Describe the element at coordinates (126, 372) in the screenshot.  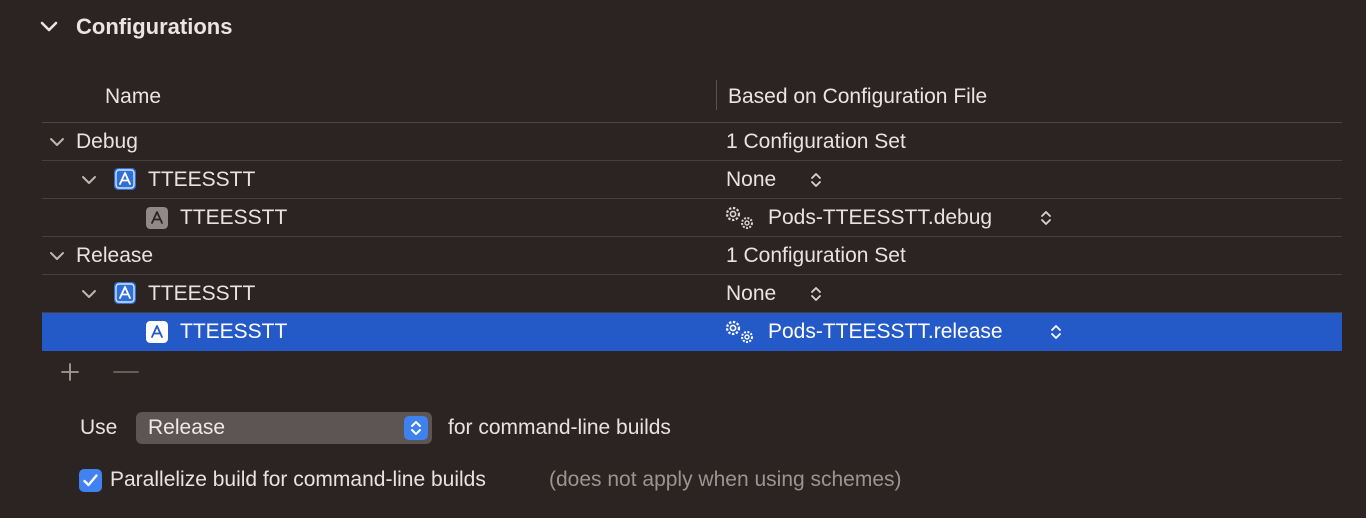
I see `minus-icon` at that location.